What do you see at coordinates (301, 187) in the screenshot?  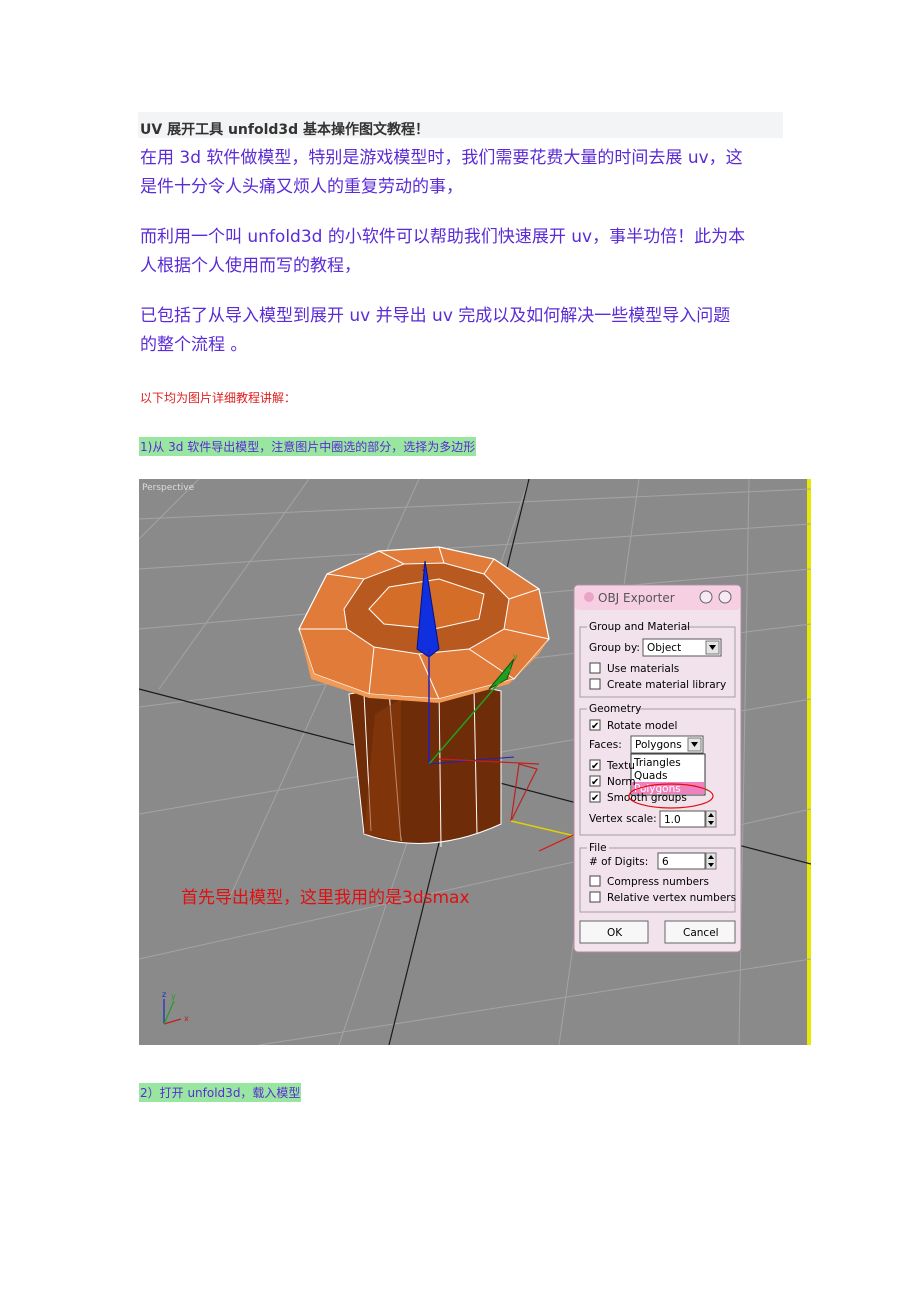 I see `paragraph-line: 是件十分令人头痛又烦人的重复劳动的事，` at bounding box center [301, 187].